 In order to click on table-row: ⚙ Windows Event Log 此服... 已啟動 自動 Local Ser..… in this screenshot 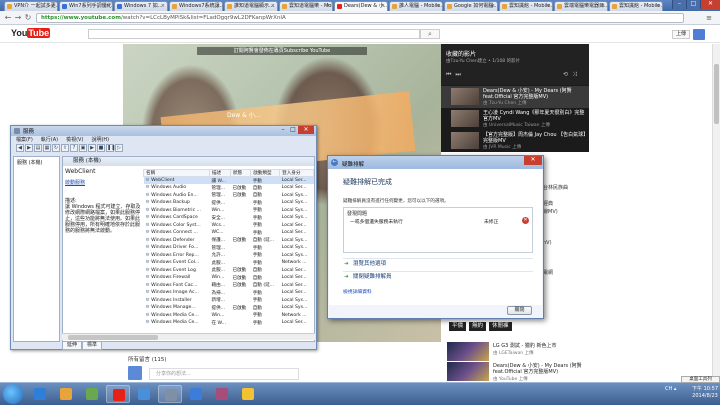, I will do `click(229, 271)`.